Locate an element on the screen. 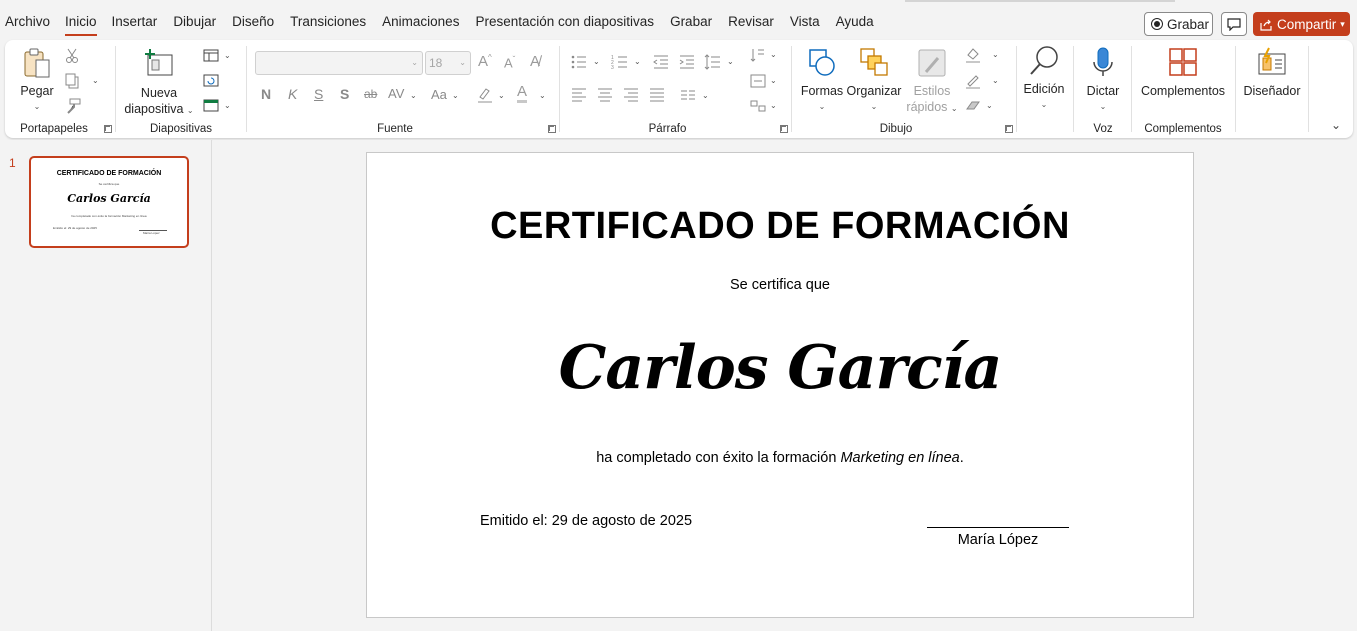 Image resolution: width=1357 pixels, height=631 pixels. text-direction-icon is located at coordinates (758, 55).